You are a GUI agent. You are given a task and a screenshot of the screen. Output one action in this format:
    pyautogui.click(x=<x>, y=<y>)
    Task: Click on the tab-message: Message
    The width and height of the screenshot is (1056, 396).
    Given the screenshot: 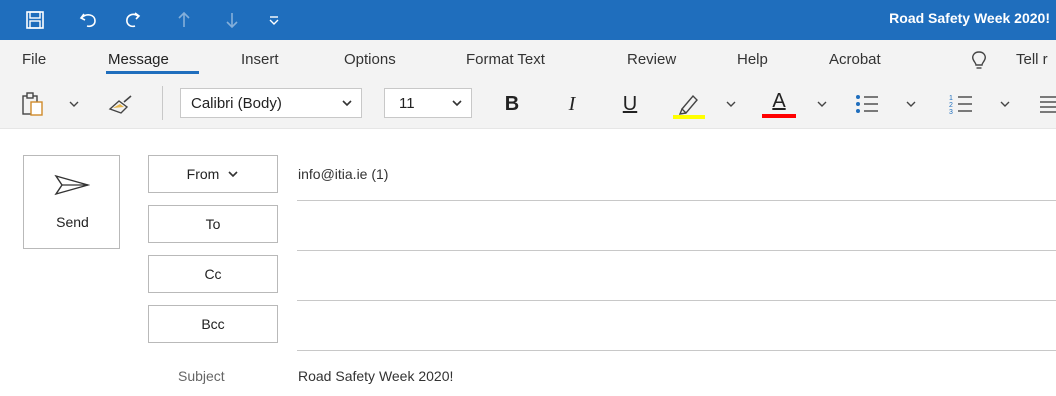 What is the action you would take?
    pyautogui.click(x=138, y=59)
    